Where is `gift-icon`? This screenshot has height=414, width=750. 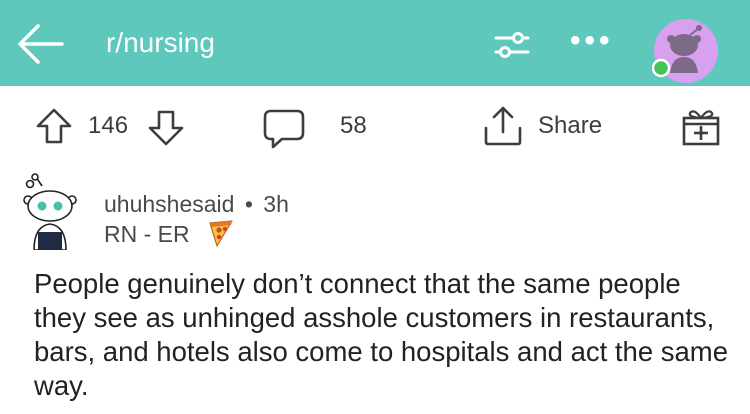 gift-icon is located at coordinates (701, 128).